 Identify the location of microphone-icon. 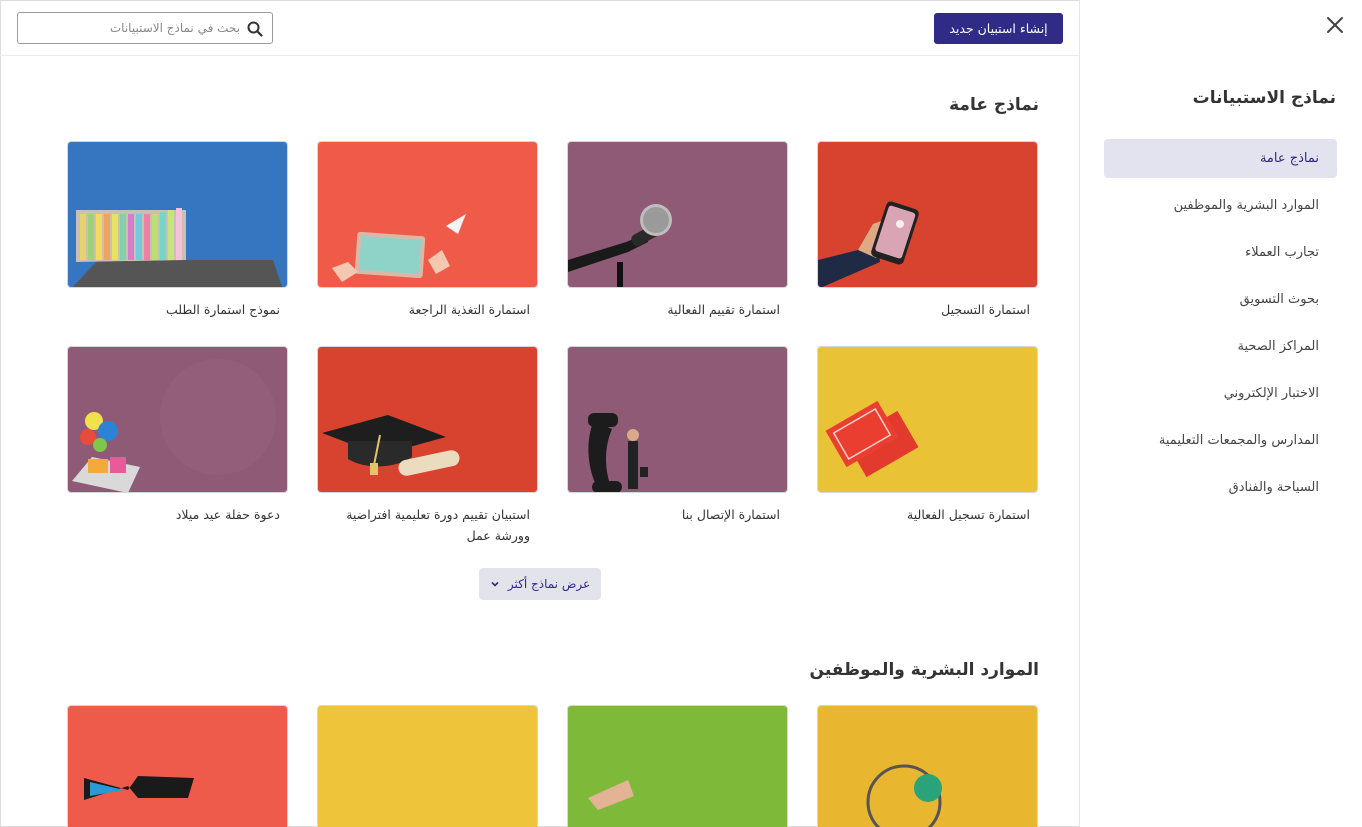
(677, 214).